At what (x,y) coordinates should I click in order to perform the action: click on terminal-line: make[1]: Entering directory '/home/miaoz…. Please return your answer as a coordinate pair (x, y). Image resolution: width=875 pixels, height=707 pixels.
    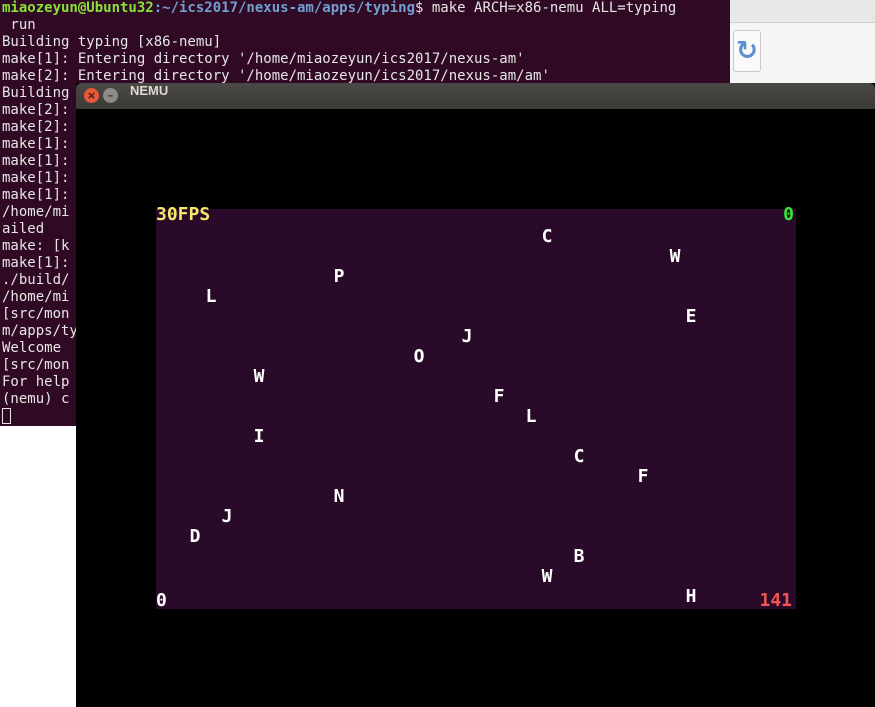
    Looking at the image, I should click on (263, 59).